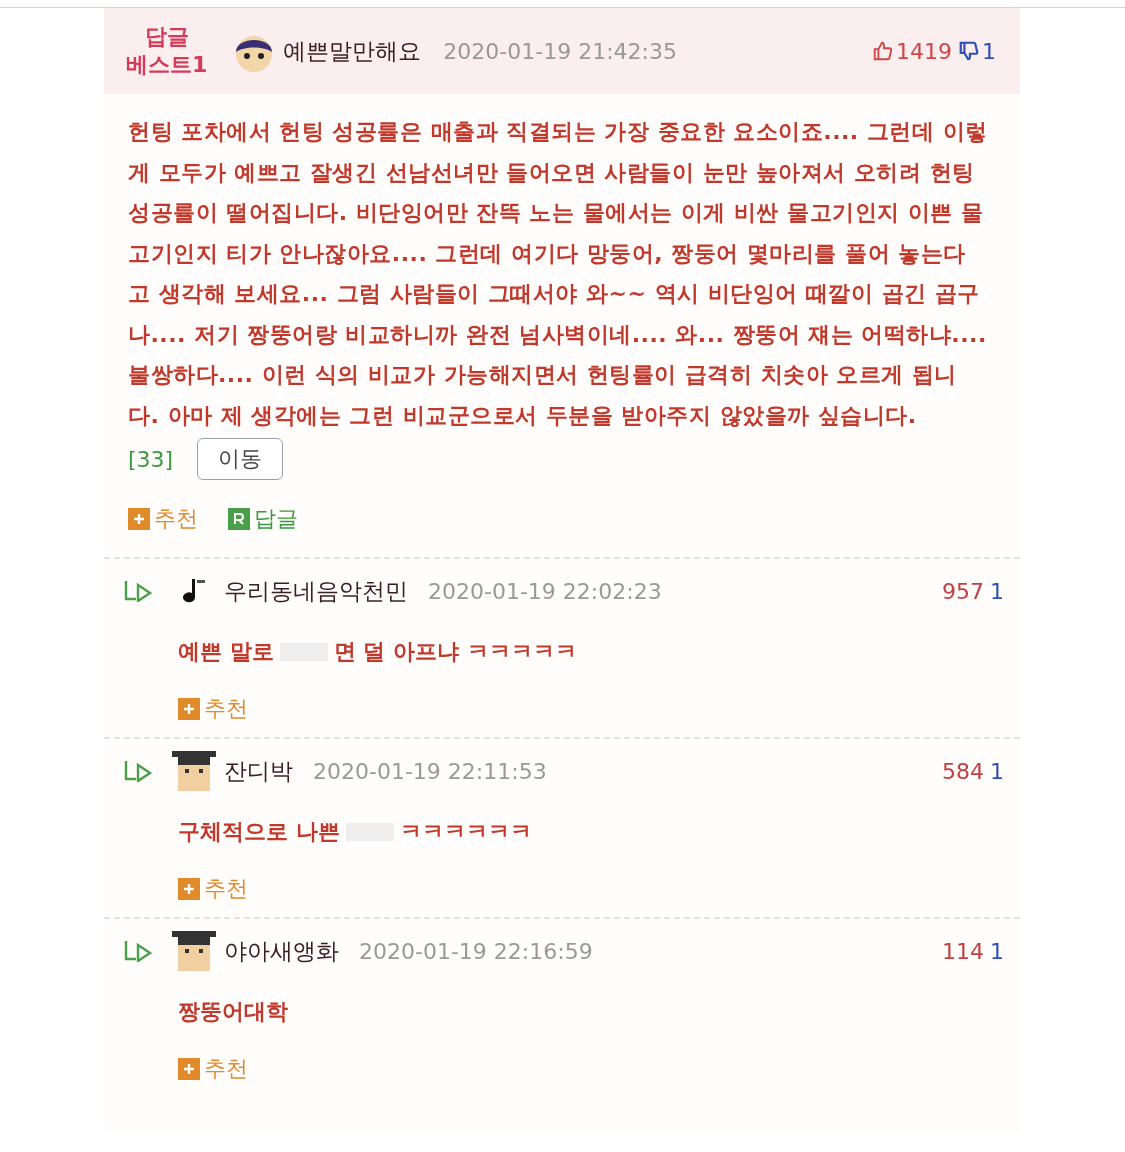 This screenshot has width=1125, height=1152. I want to click on upvote-count: 1419, so click(924, 51).